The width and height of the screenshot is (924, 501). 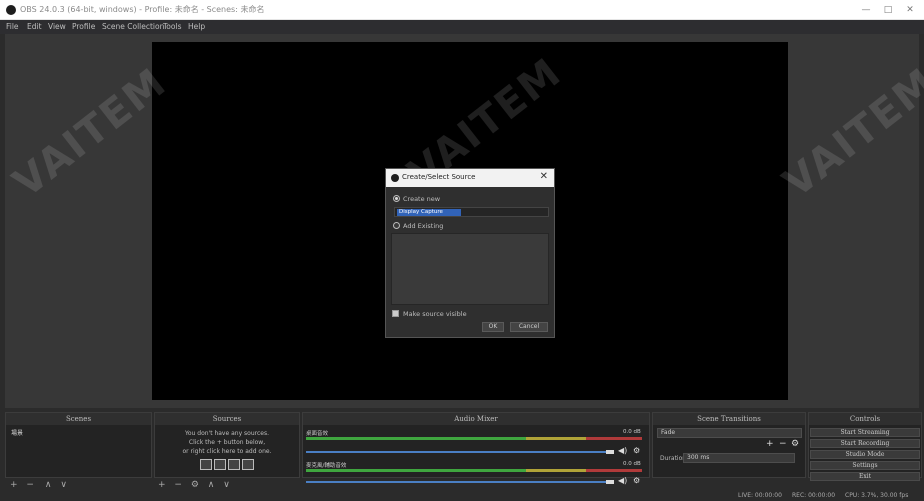 What do you see at coordinates (178, 485) in the screenshot?
I see `remove-source-button: −` at bounding box center [178, 485].